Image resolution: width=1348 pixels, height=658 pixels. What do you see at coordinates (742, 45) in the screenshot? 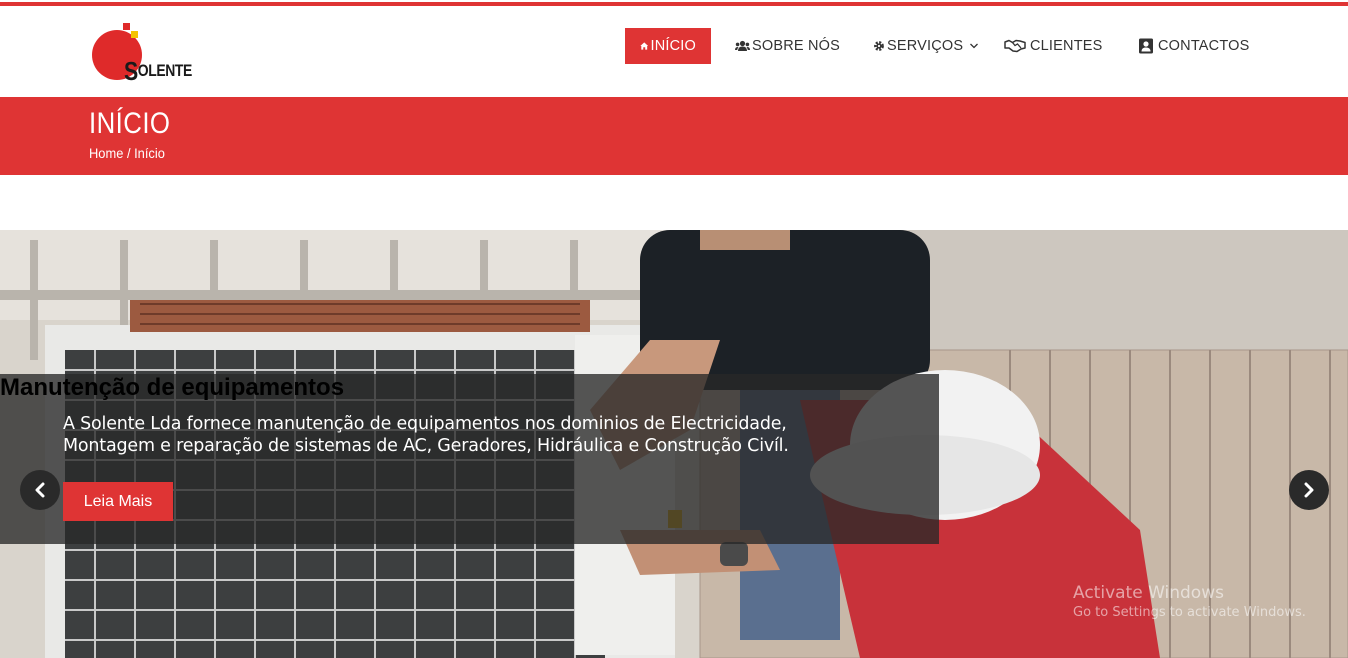
I see `users-icon` at bounding box center [742, 45].